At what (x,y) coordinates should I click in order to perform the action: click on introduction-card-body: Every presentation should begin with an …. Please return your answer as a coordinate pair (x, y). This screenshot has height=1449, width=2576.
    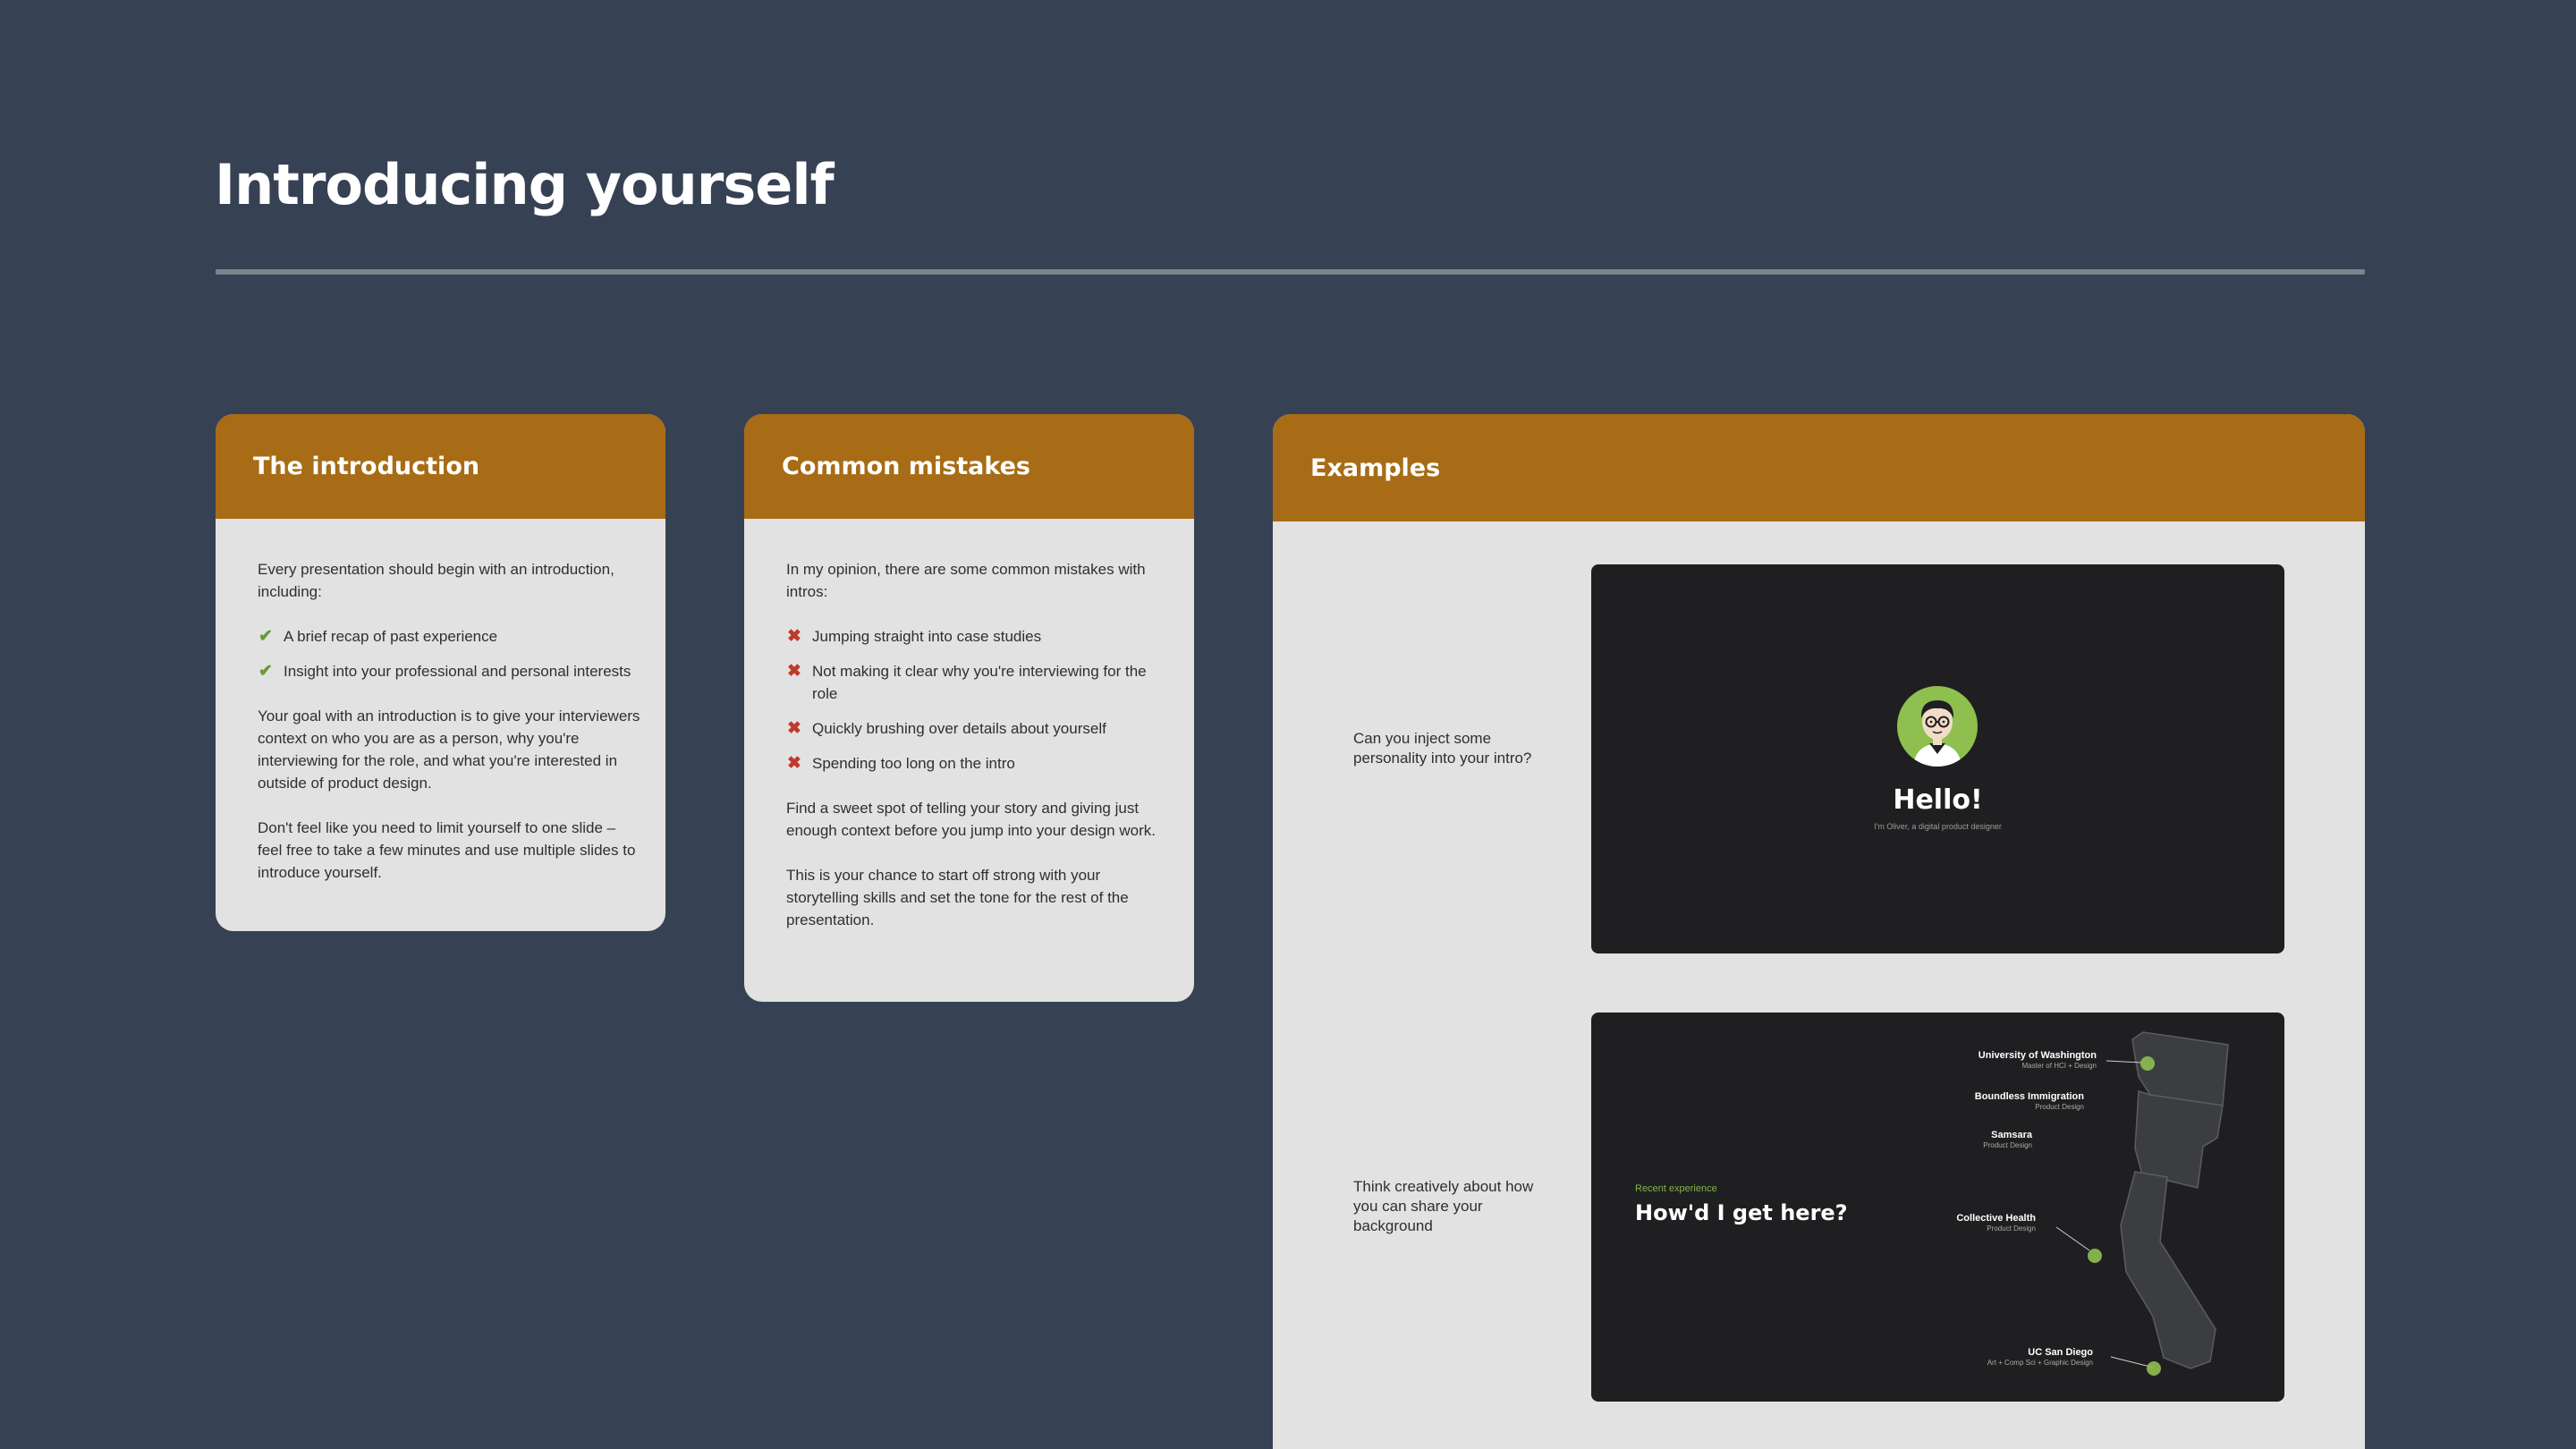
    Looking at the image, I should click on (440, 701).